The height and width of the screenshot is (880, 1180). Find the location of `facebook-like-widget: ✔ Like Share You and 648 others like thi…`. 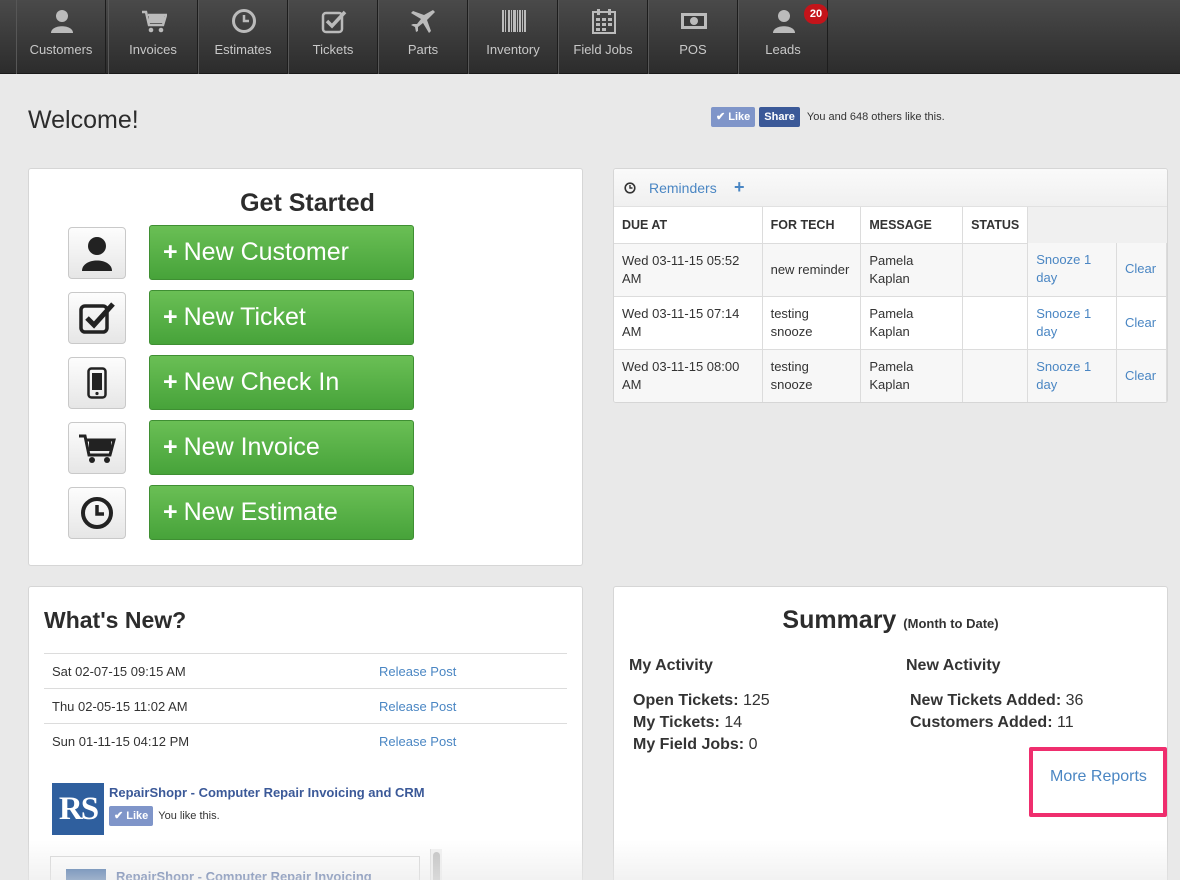

facebook-like-widget: ✔ Like Share You and 648 others like thi… is located at coordinates (828, 117).